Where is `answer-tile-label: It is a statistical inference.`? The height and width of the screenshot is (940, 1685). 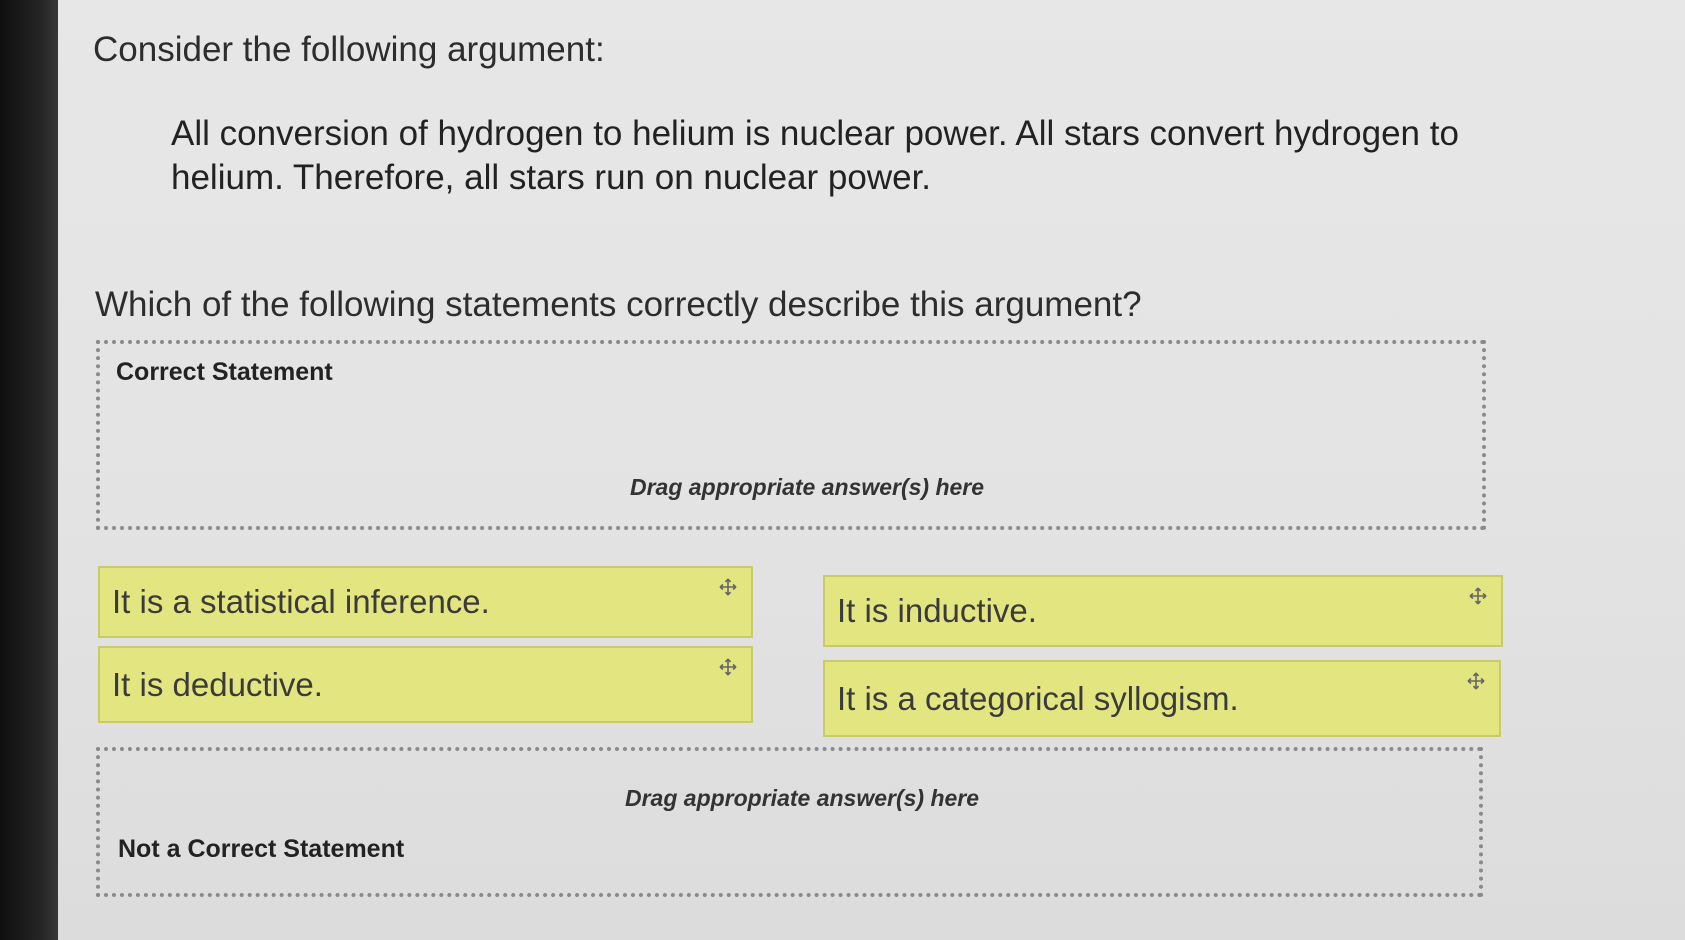
answer-tile-label: It is a statistical inference. is located at coordinates (301, 601).